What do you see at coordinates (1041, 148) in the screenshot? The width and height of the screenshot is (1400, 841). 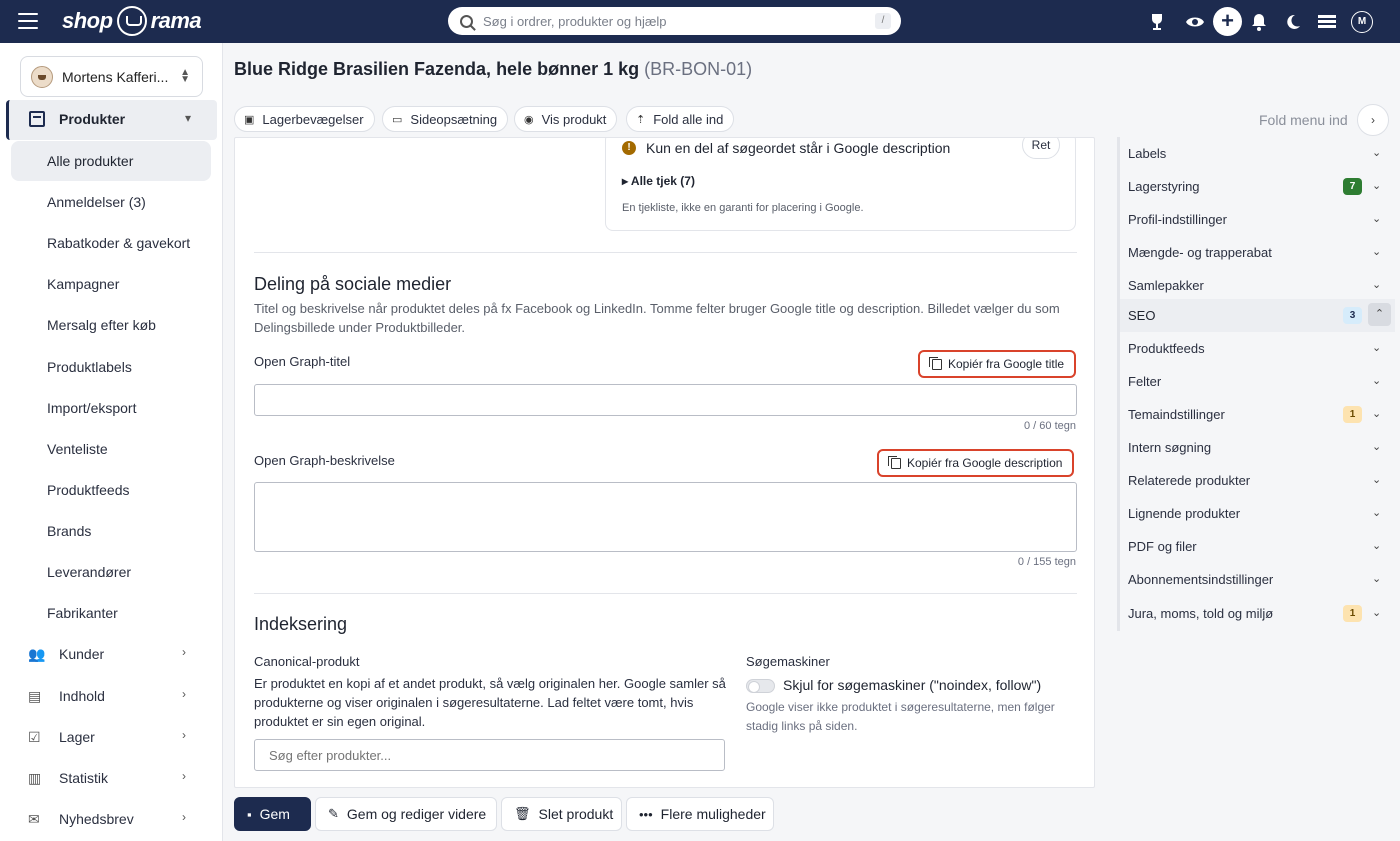 I see `fix-button: Ret` at bounding box center [1041, 148].